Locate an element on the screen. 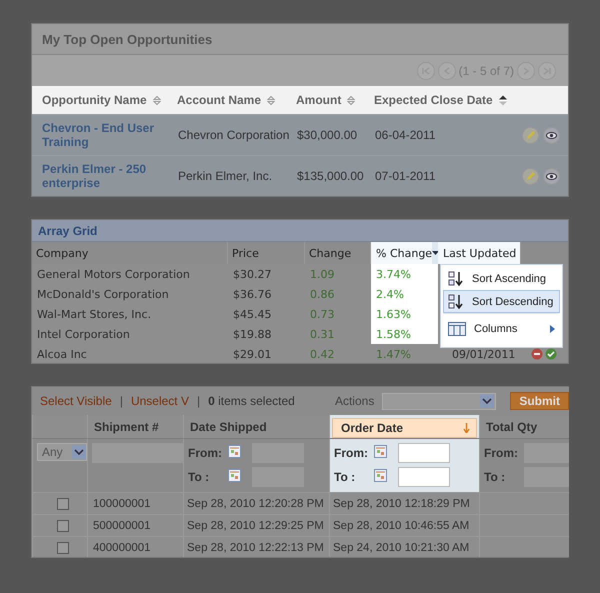 The height and width of the screenshot is (593, 600). table-cell-text: $135,000.00 is located at coordinates (331, 176).